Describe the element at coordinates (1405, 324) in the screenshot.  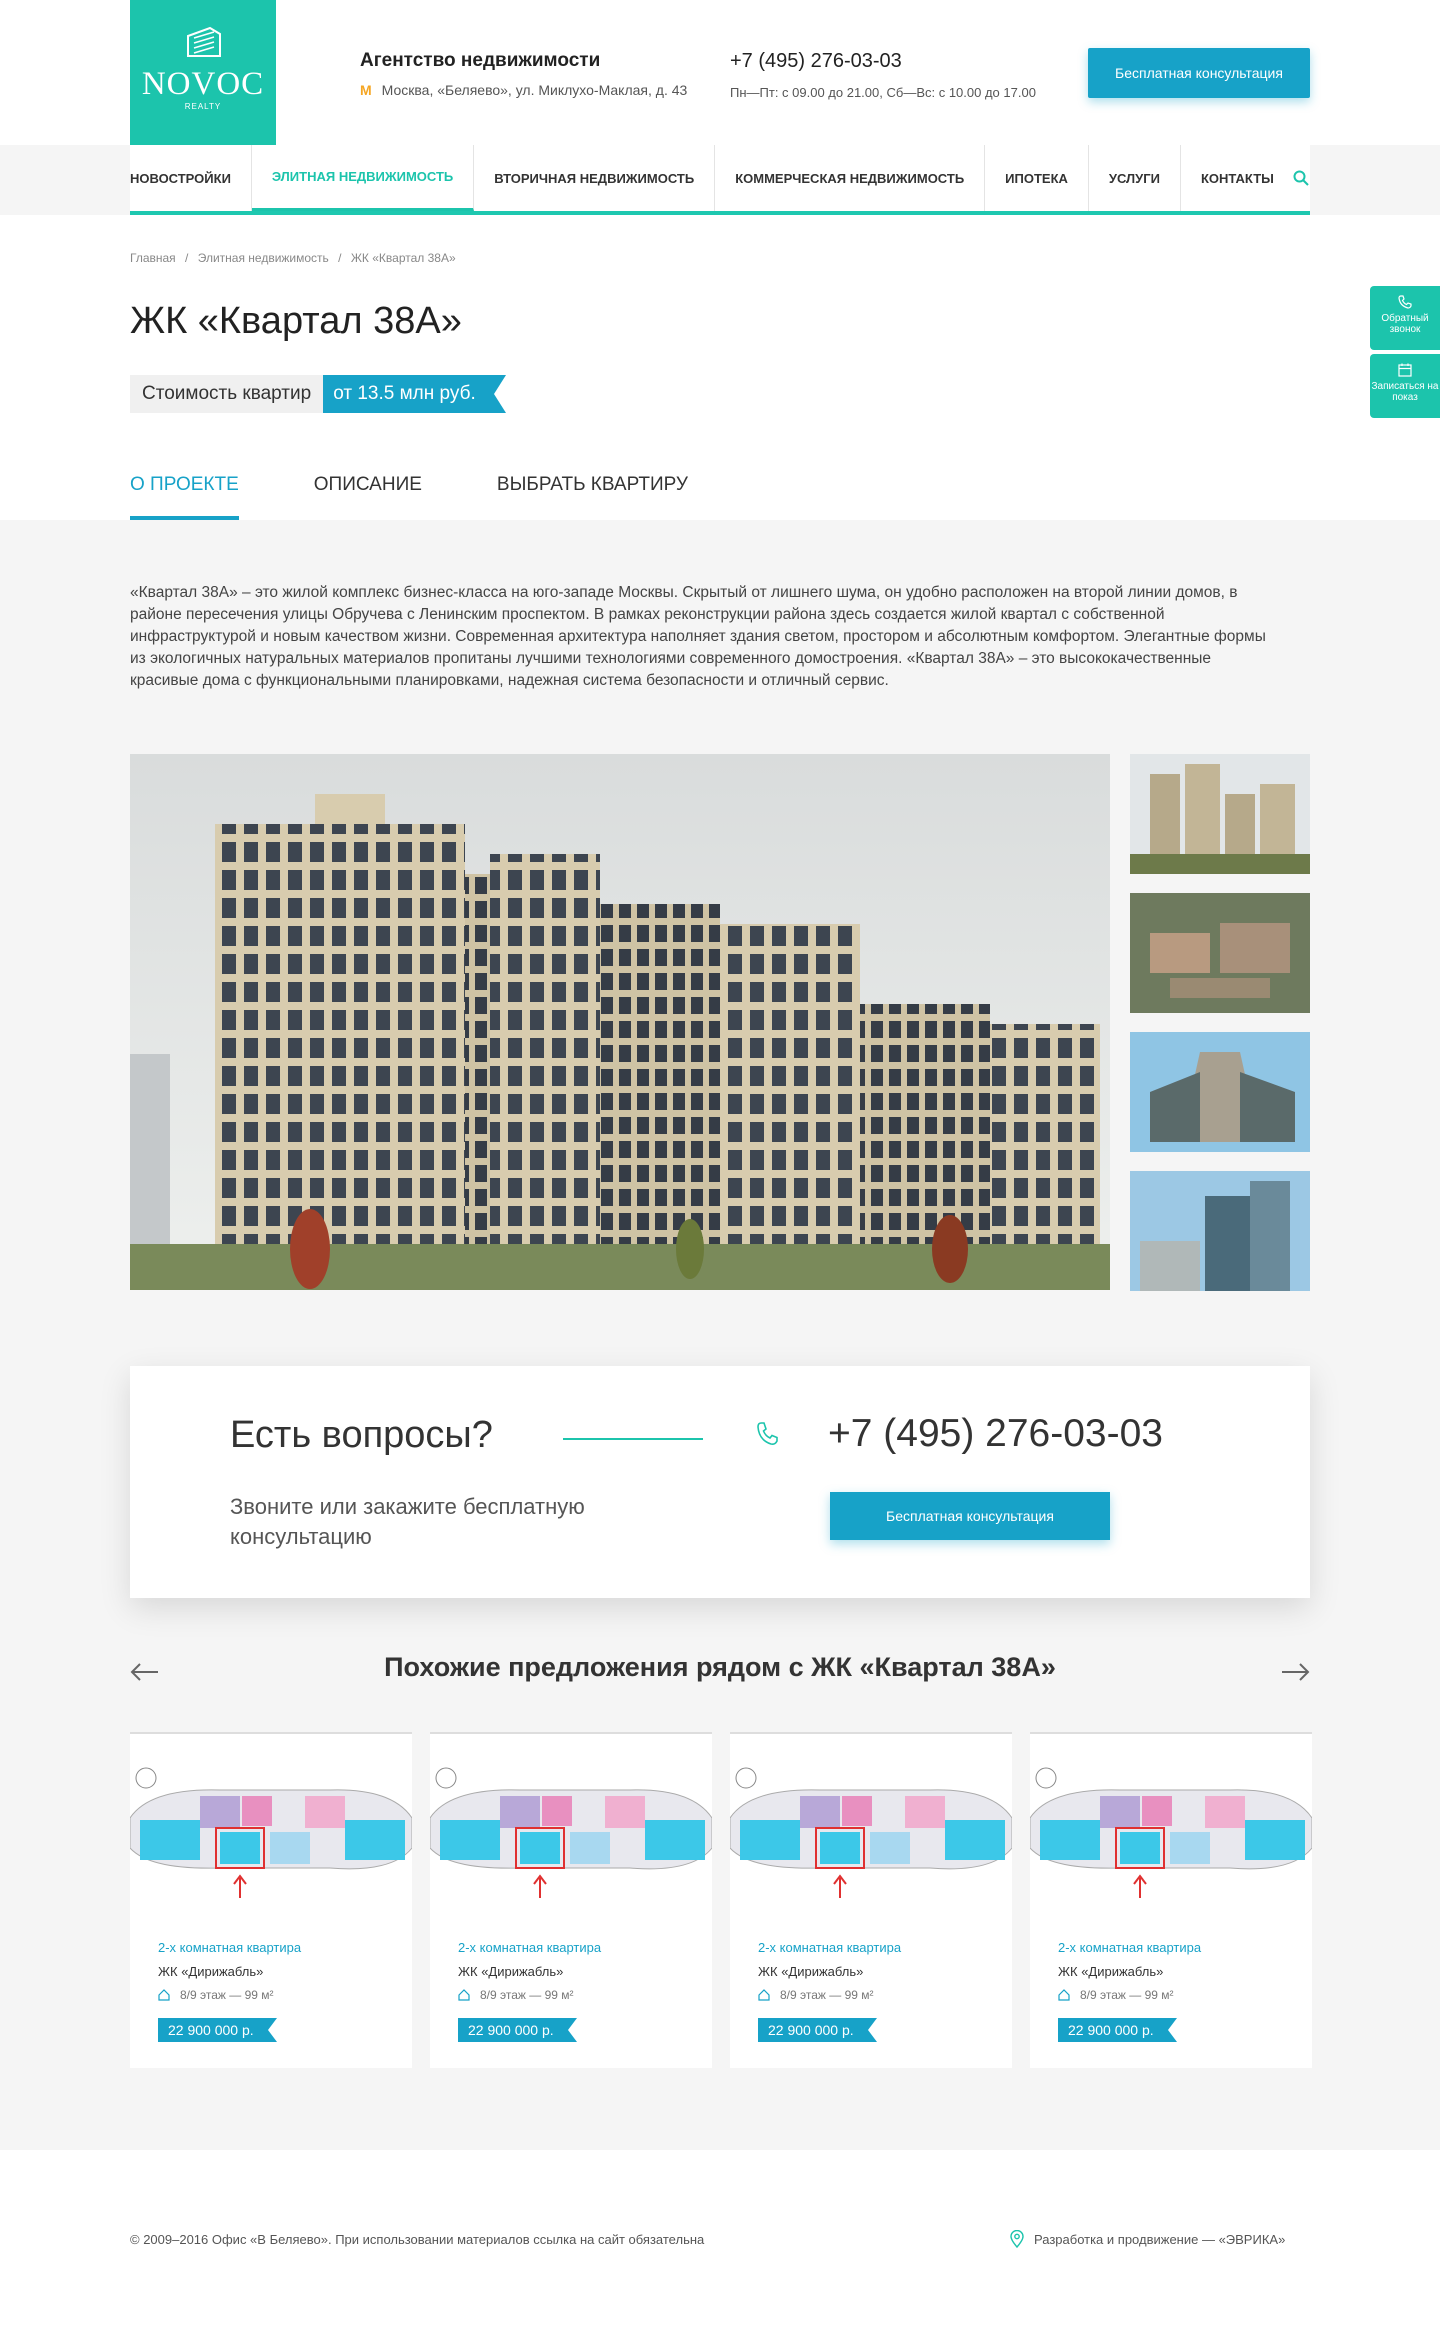
I see `callback-label: Обратный звонок` at that location.